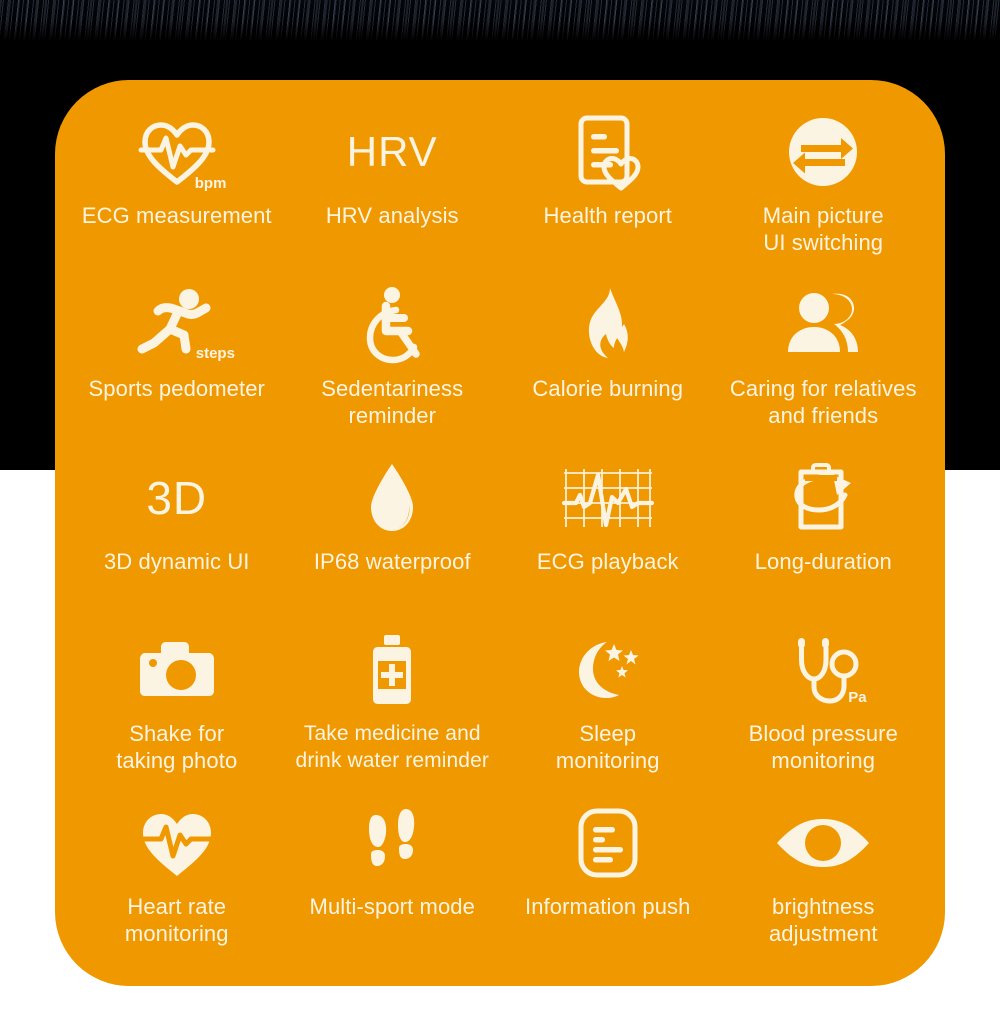 This screenshot has width=1000, height=1024. Describe the element at coordinates (608, 843) in the screenshot. I see `message-lines-icon` at that location.